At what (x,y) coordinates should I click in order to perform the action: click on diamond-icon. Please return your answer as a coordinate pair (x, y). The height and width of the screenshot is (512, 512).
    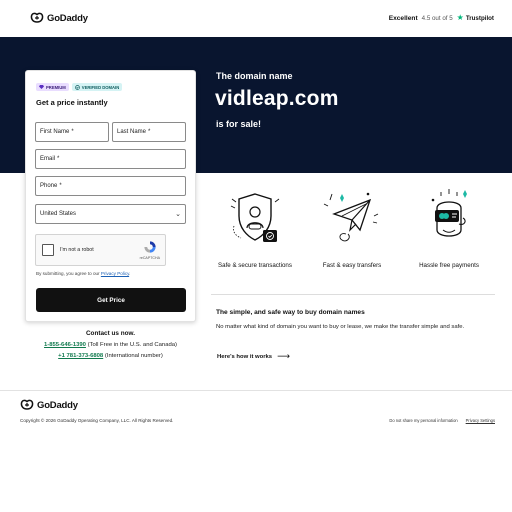
    Looking at the image, I should click on (41, 87).